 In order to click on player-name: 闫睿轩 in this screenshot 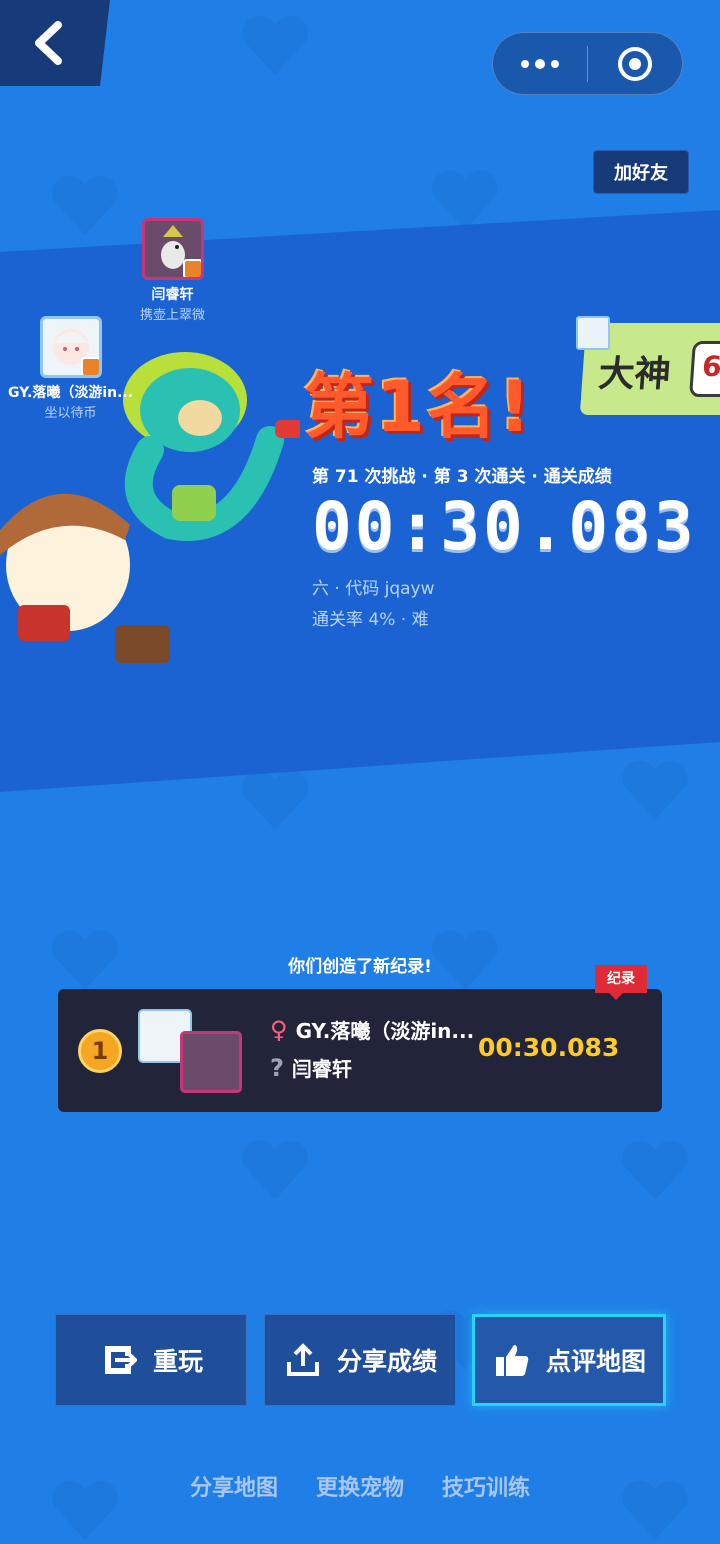, I will do `click(172, 295)`.